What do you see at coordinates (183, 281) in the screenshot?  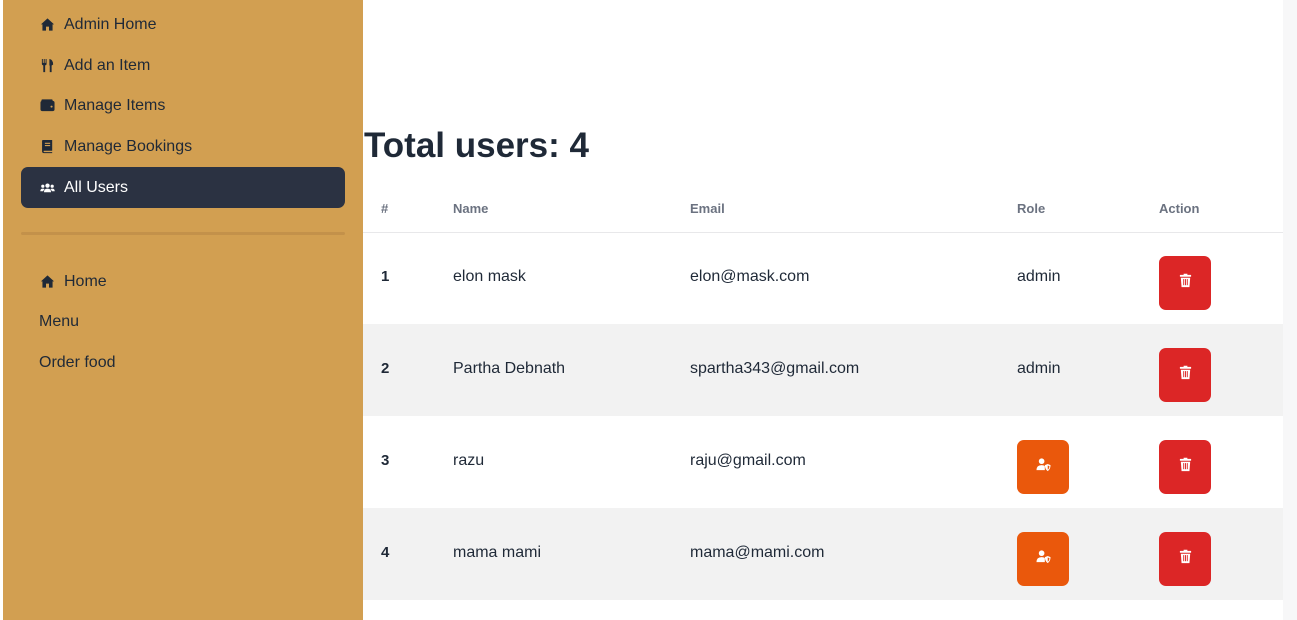 I see `sidebar-item-home: Home` at bounding box center [183, 281].